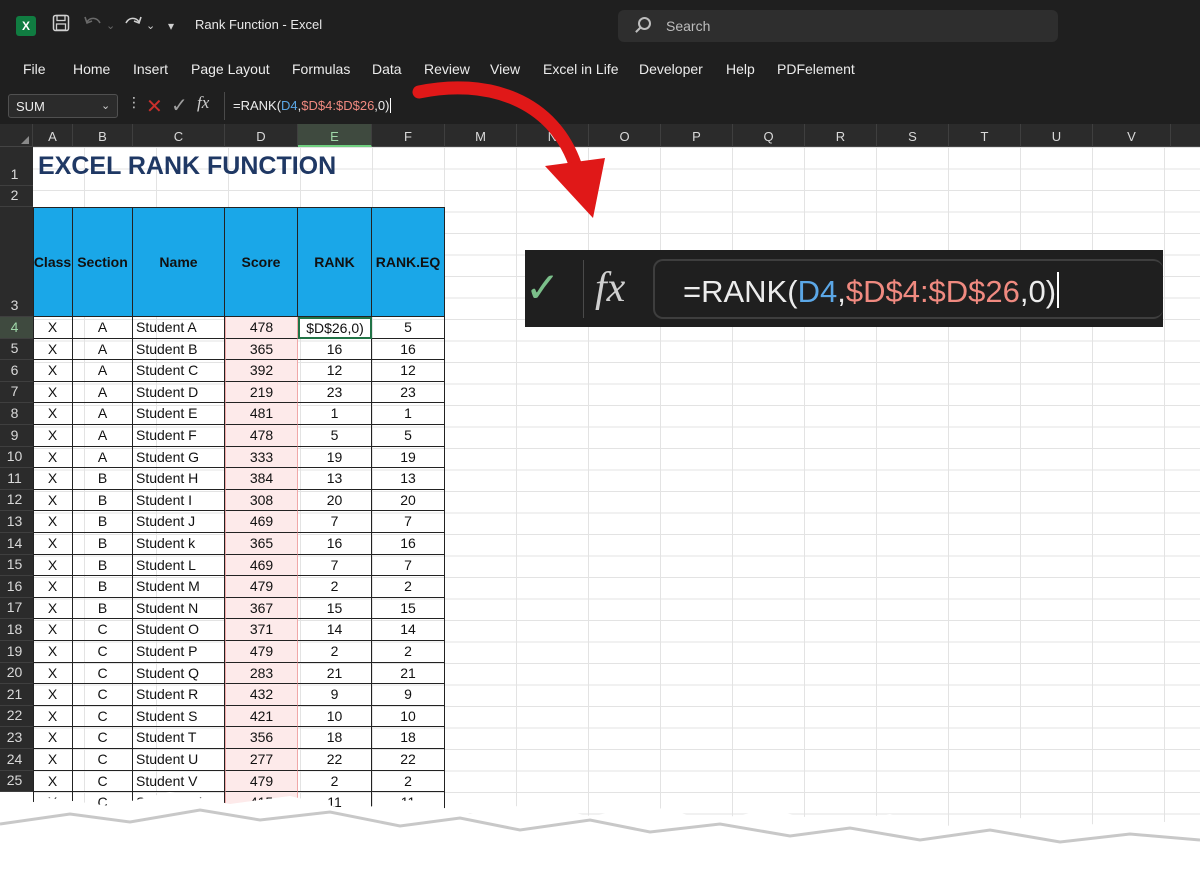  Describe the element at coordinates (179, 695) in the screenshot. I see `table-cell-name: Student R` at that location.